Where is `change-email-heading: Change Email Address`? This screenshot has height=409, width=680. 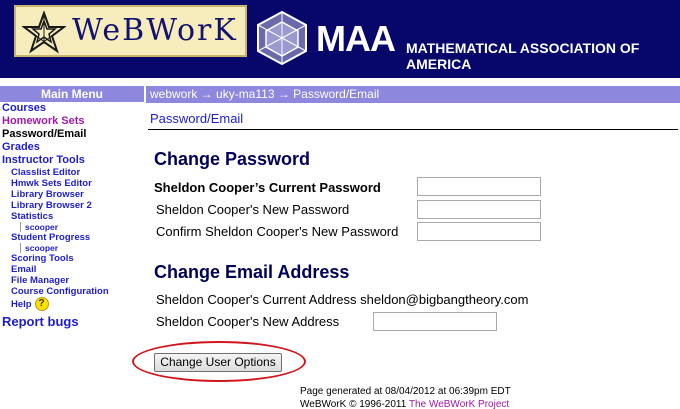
change-email-heading: Change Email Address is located at coordinates (252, 272).